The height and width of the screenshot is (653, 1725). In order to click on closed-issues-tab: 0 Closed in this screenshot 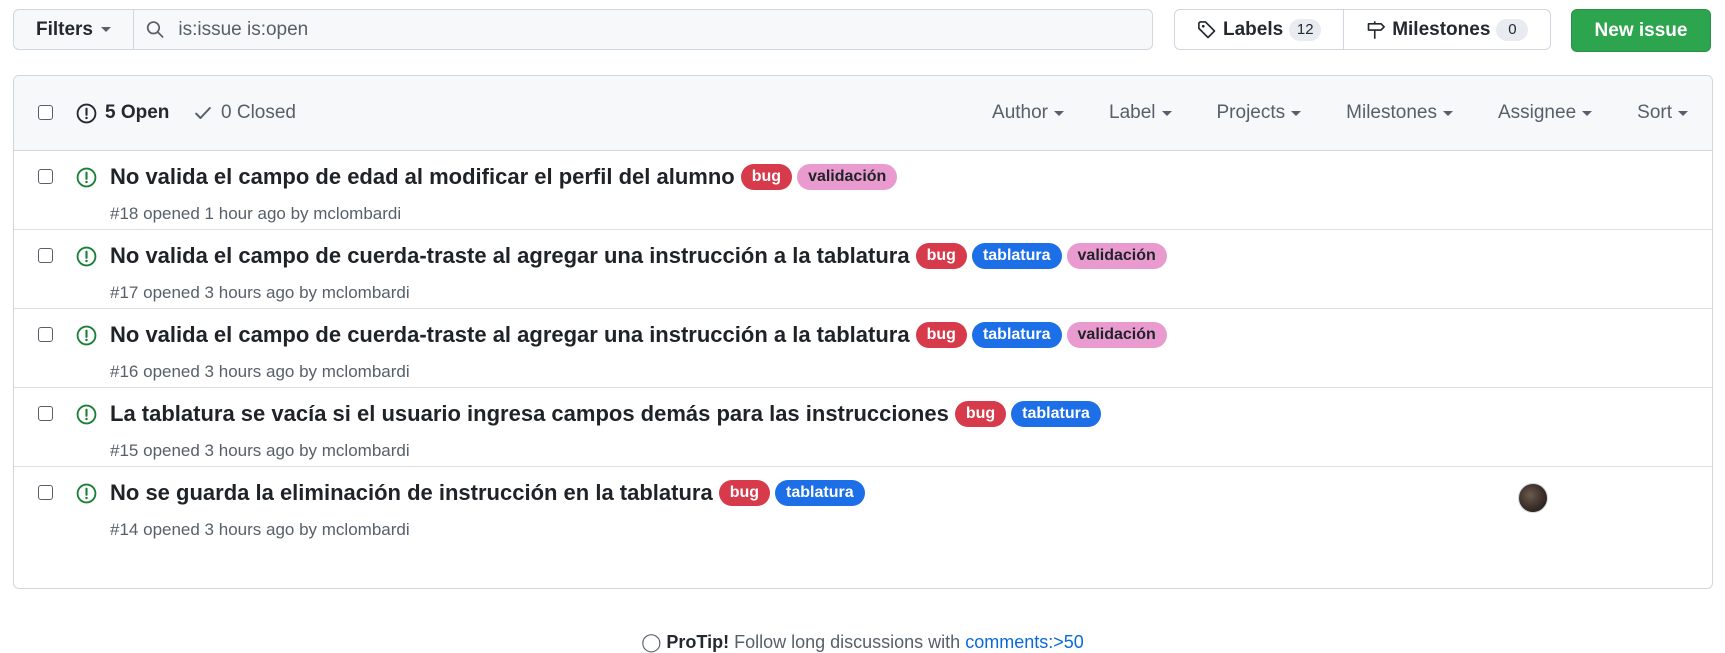, I will do `click(244, 113)`.